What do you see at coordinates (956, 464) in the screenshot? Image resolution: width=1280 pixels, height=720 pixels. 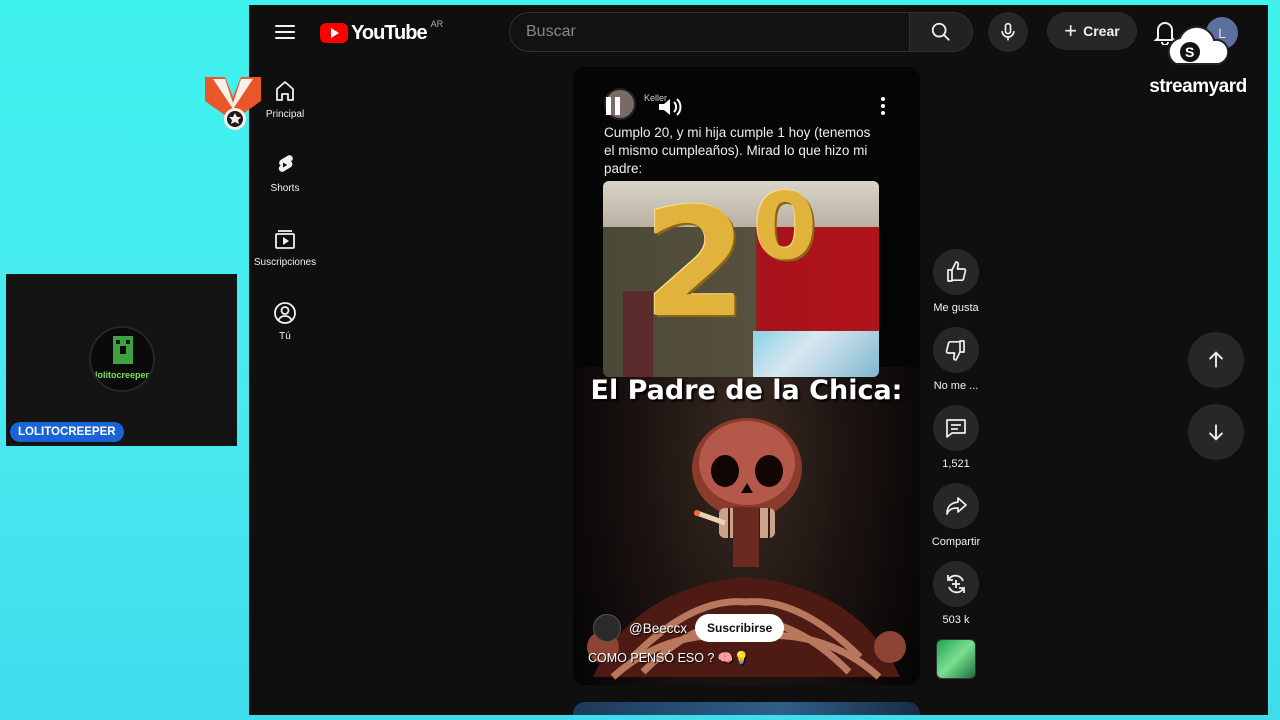 I see `comments-count: 1,521` at bounding box center [956, 464].